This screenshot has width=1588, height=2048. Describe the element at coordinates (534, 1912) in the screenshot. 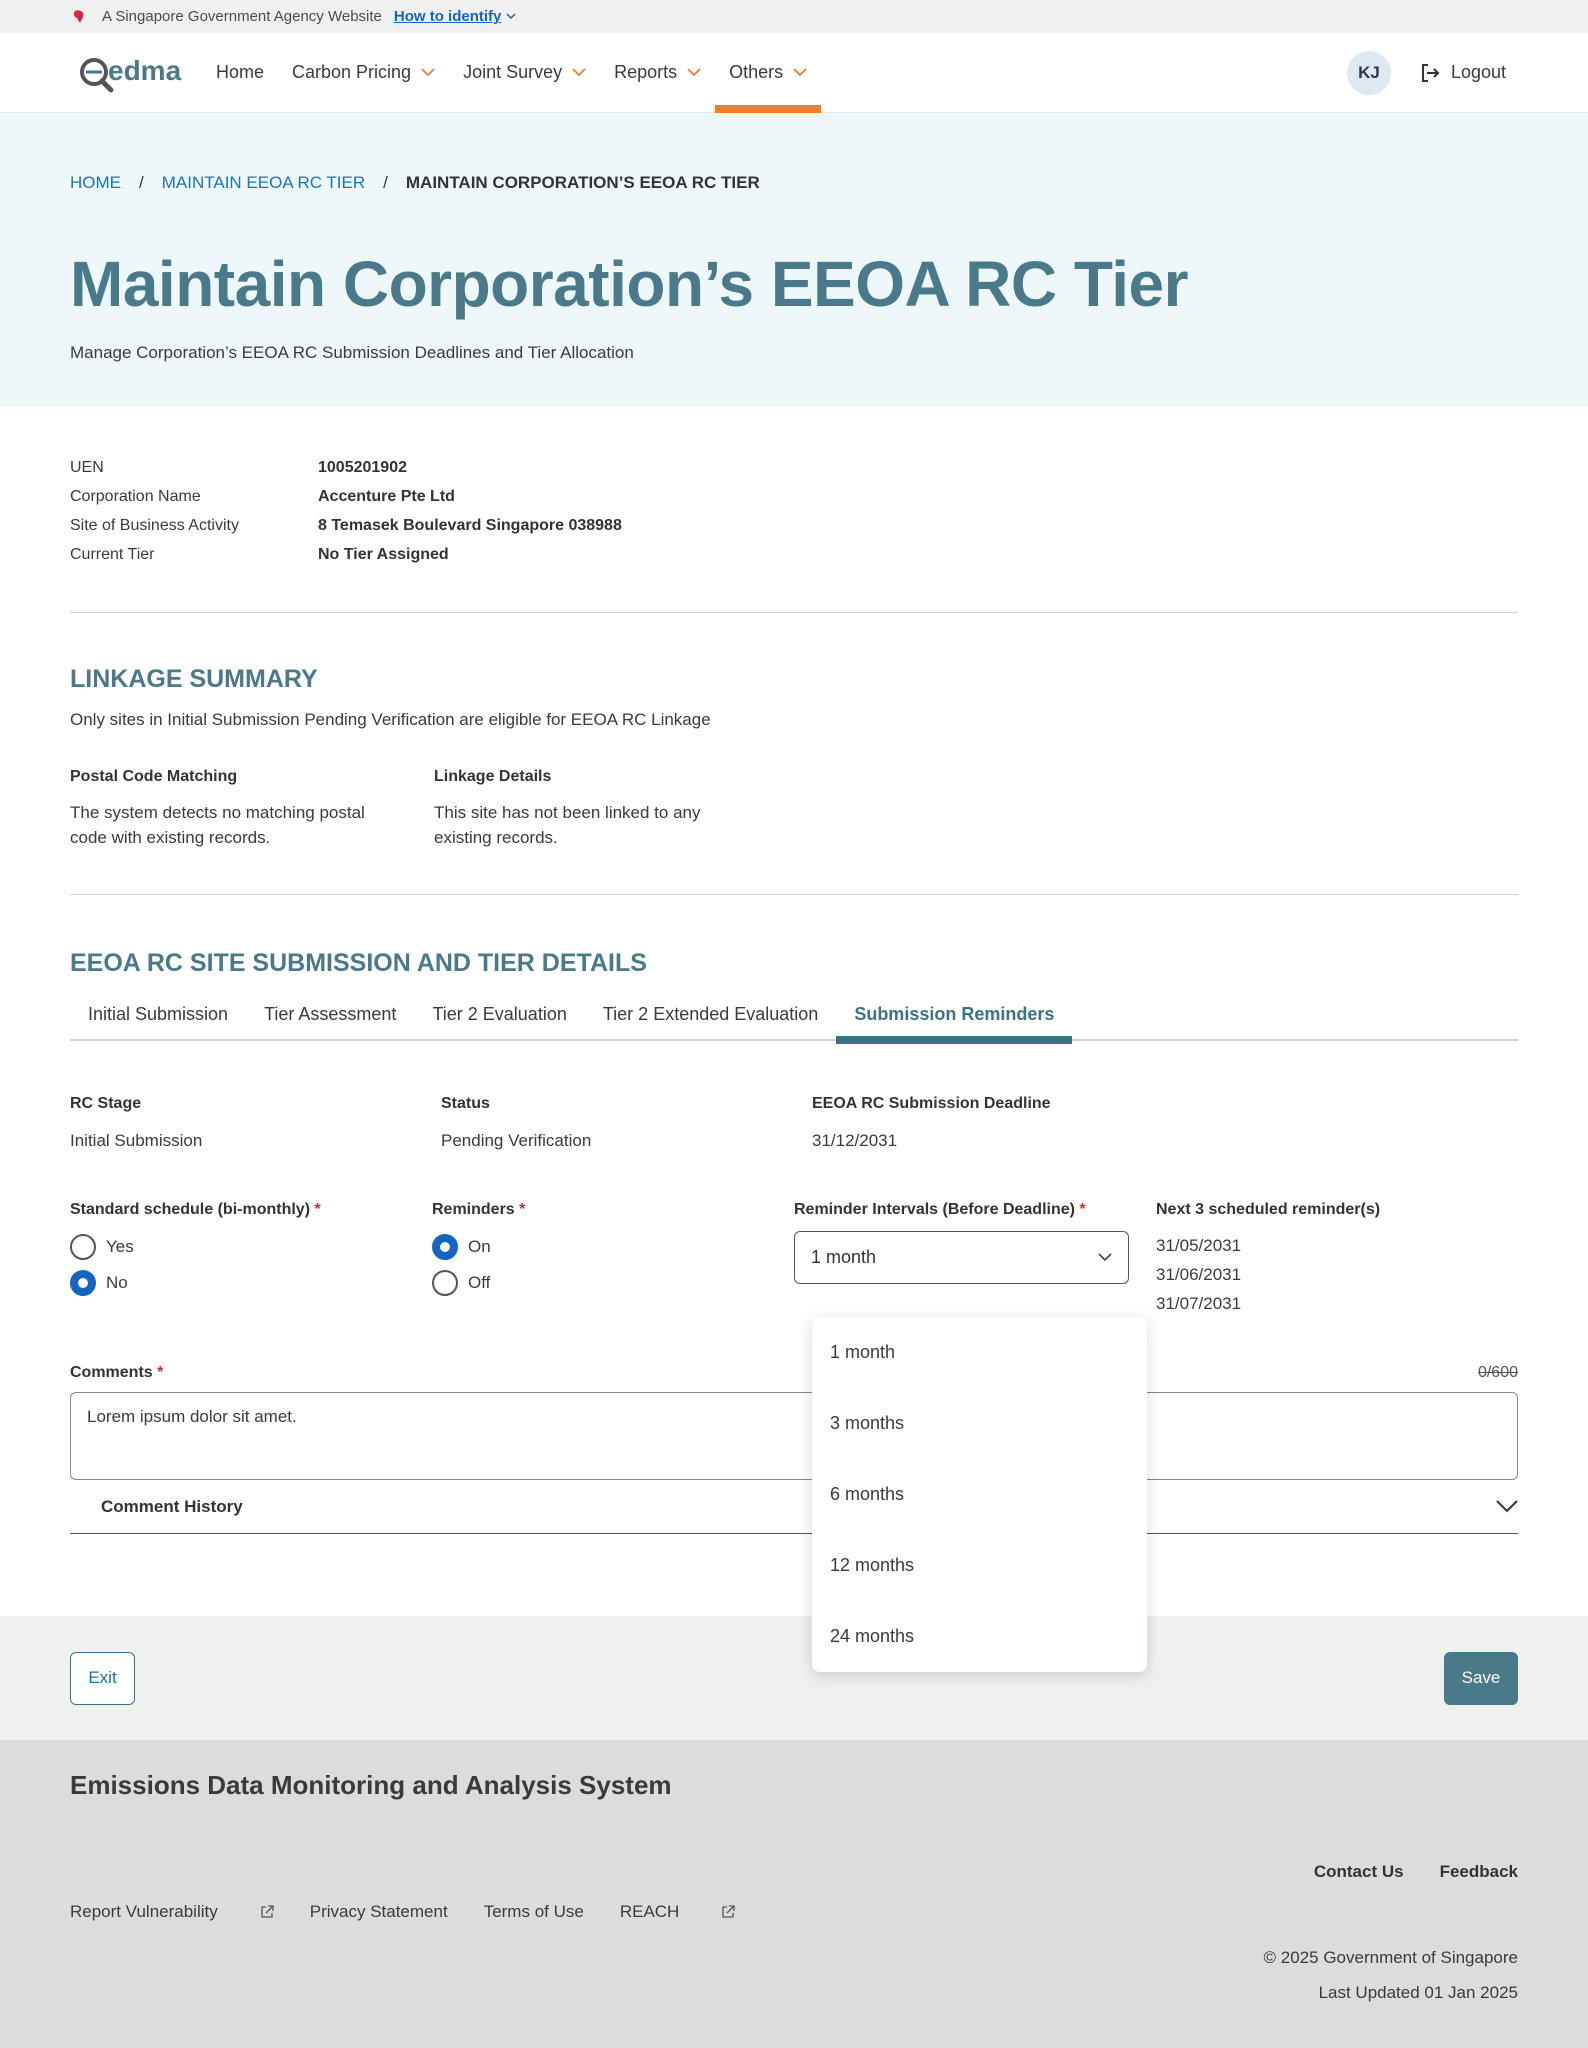

I see `terms-of-use-link: Terms of Use` at that location.